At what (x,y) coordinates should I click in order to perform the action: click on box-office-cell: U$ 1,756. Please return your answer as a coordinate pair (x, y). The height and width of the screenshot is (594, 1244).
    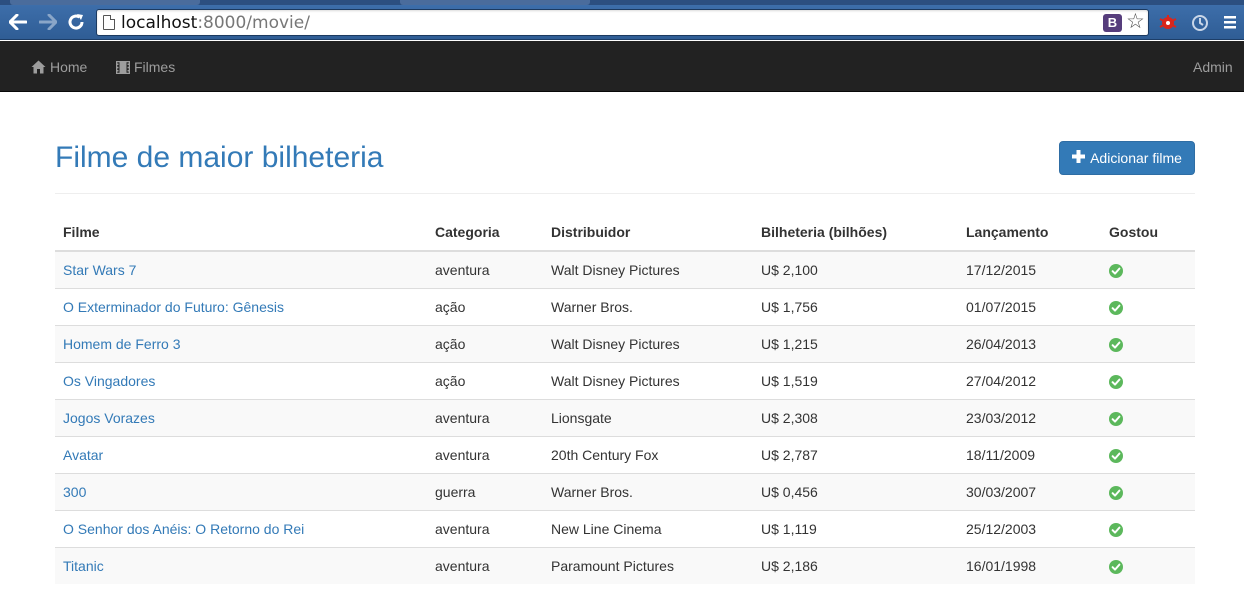
    Looking at the image, I should click on (855, 306).